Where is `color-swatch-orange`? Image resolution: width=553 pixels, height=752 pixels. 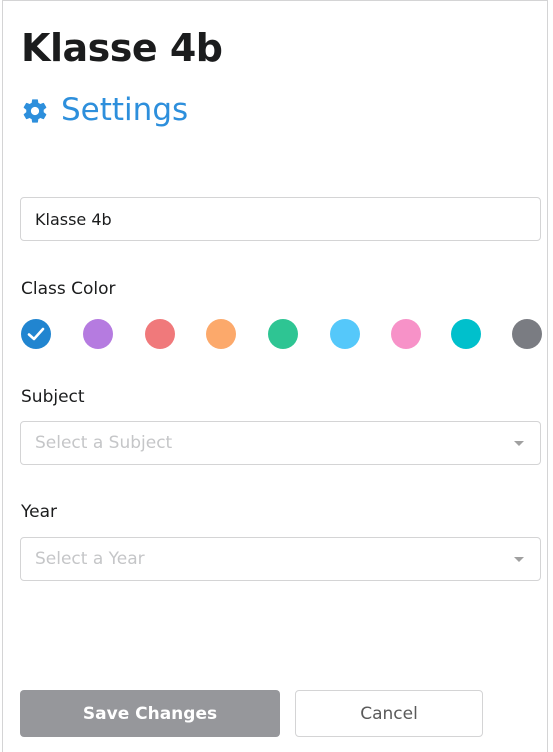 color-swatch-orange is located at coordinates (221, 334).